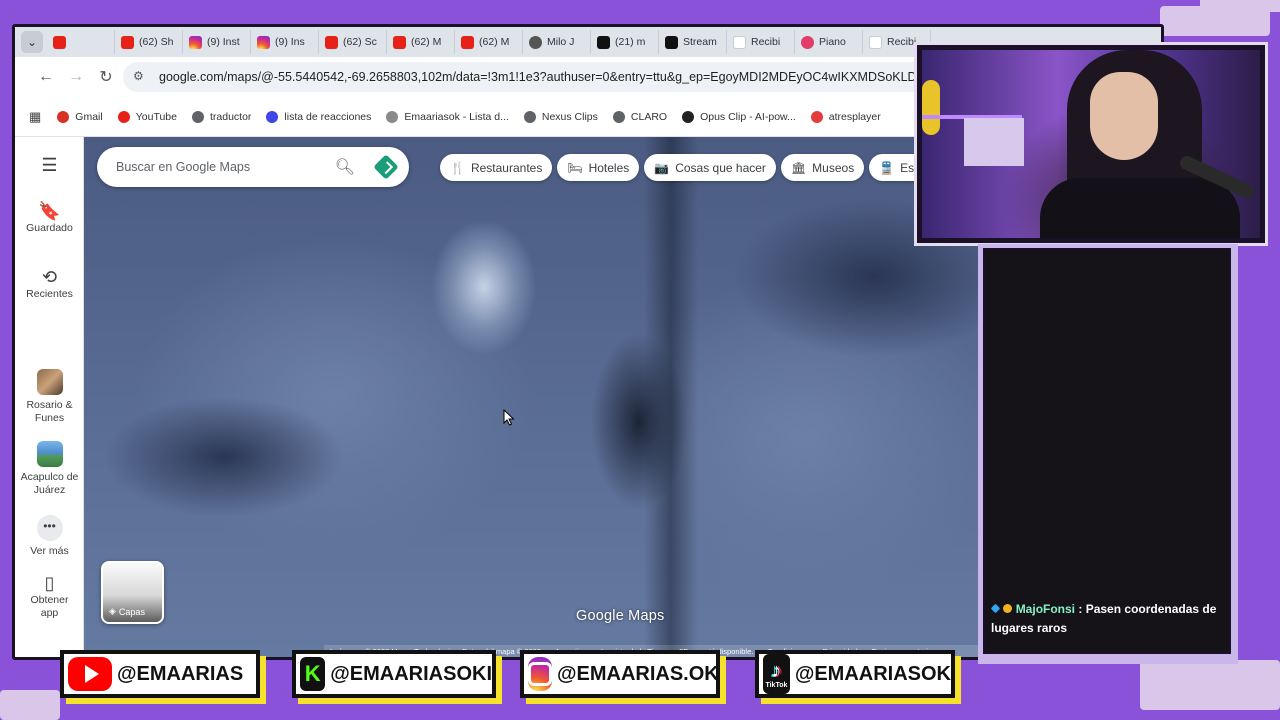  Describe the element at coordinates (156, 116) in the screenshot. I see `bookmark-label: YouTube` at that location.